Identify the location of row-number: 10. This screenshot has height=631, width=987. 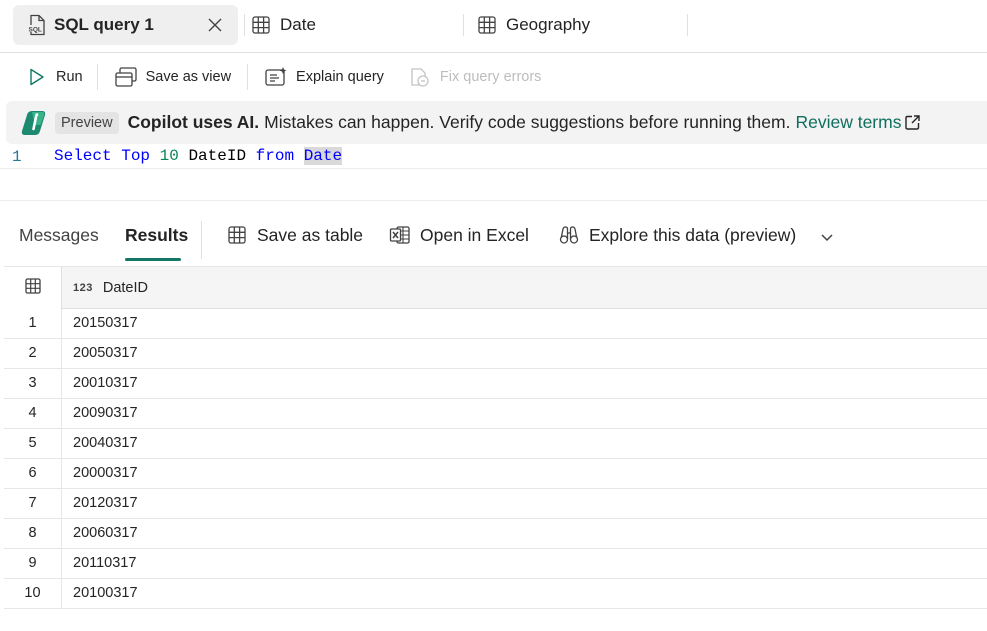
(33, 593).